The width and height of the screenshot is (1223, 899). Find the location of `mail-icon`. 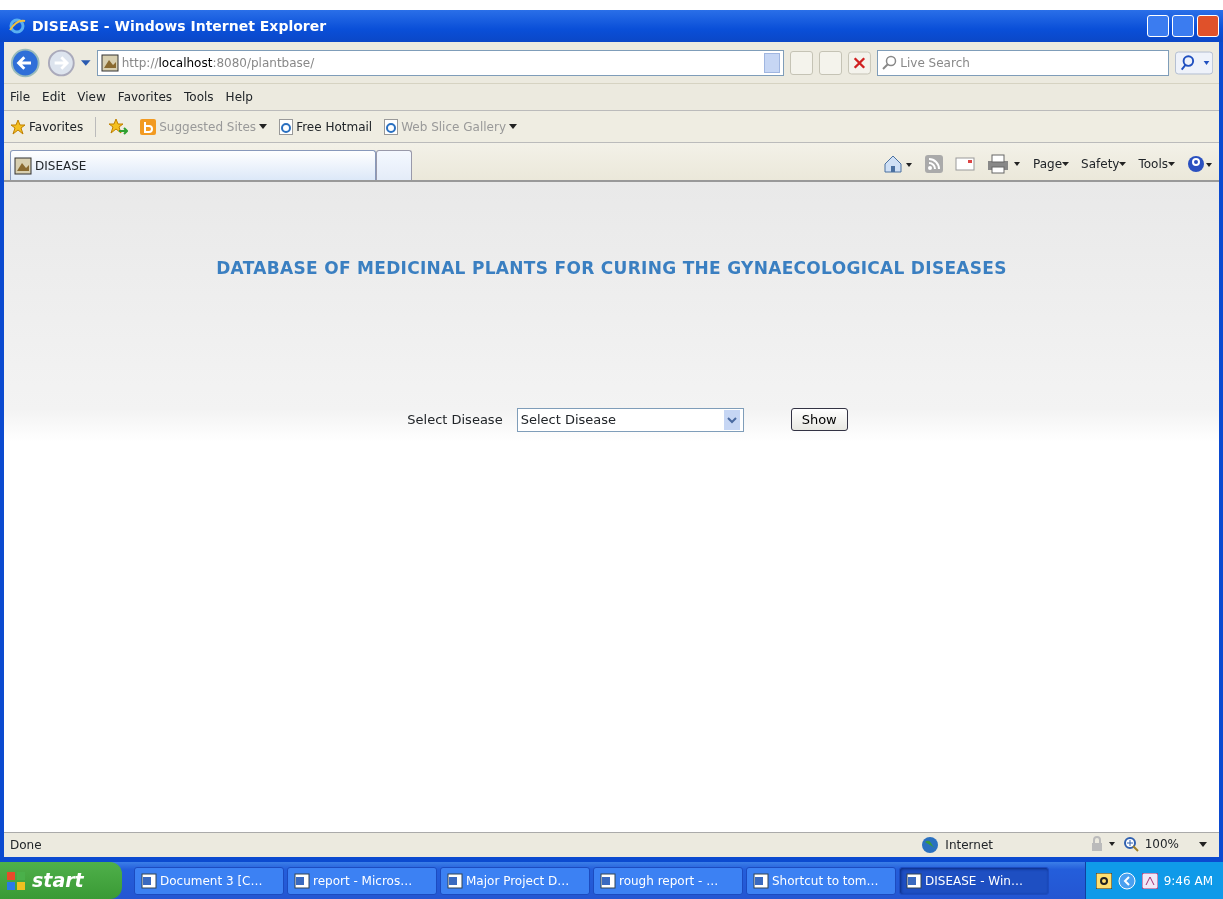

mail-icon is located at coordinates (965, 164).